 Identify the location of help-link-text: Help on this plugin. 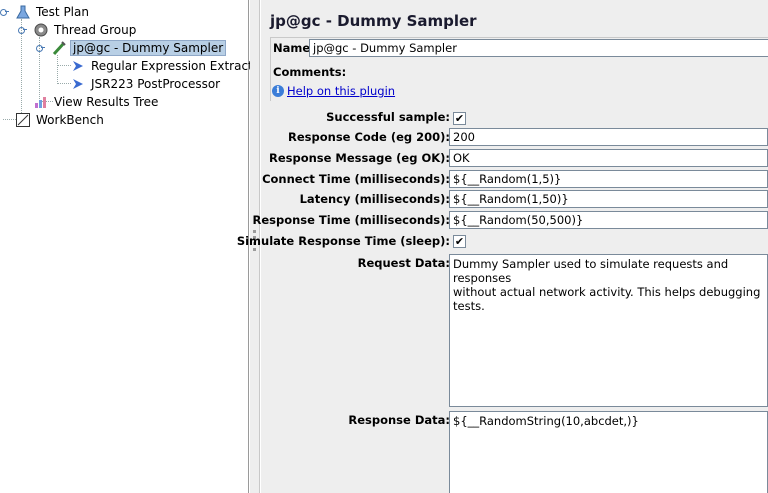
(341, 91).